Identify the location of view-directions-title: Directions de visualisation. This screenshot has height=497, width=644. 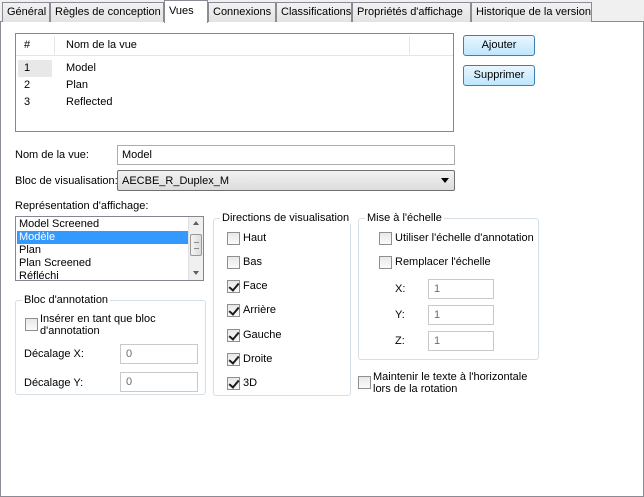
(286, 218).